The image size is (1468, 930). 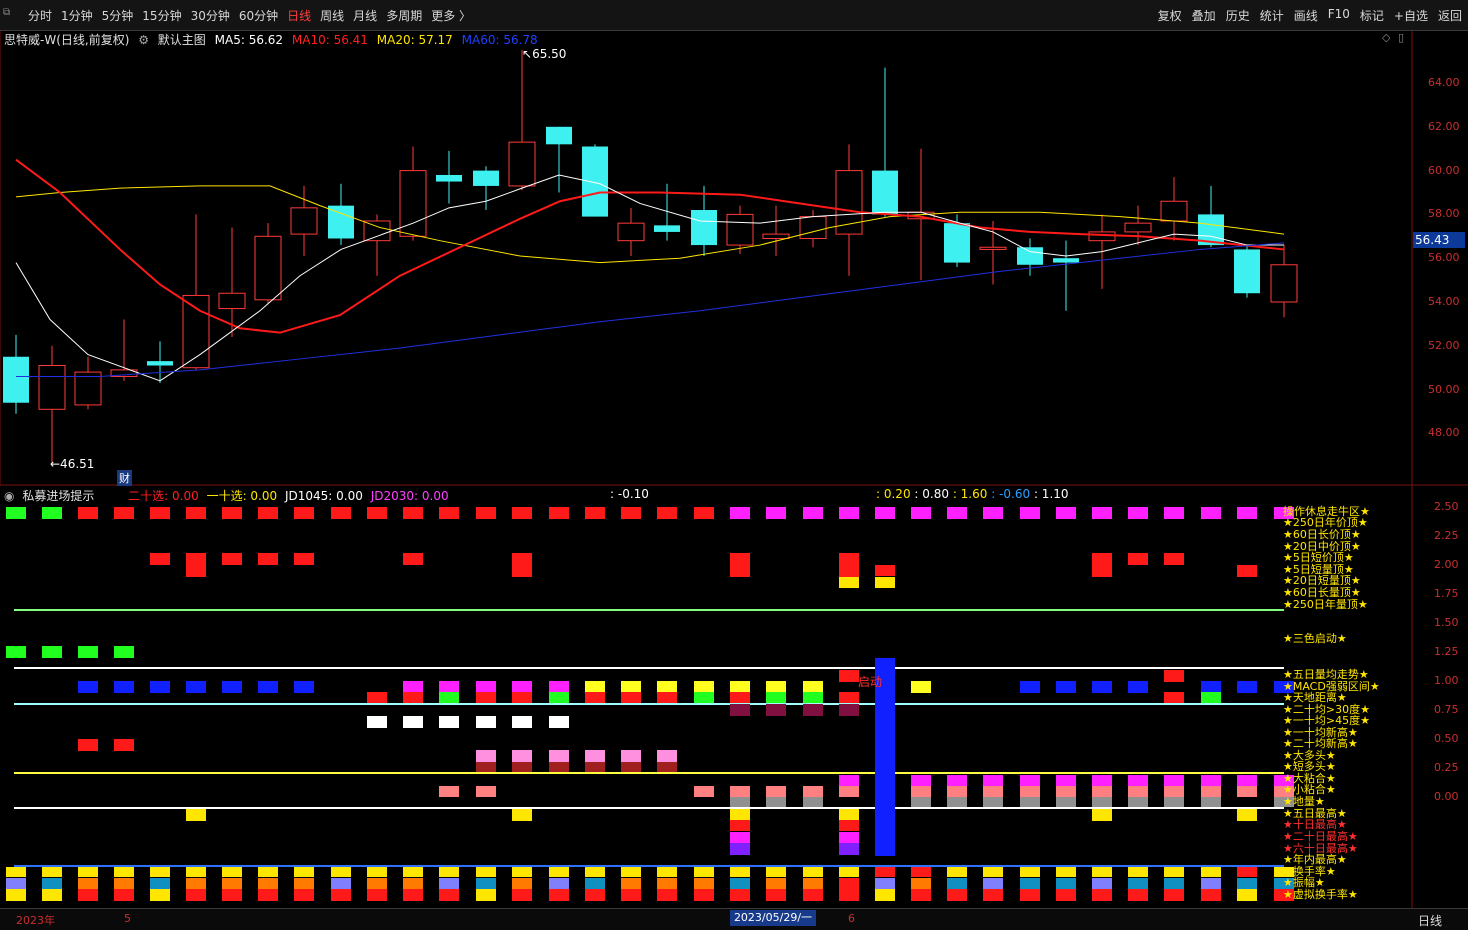 I want to click on period-tab-1: 1分钟, so click(x=77, y=15).